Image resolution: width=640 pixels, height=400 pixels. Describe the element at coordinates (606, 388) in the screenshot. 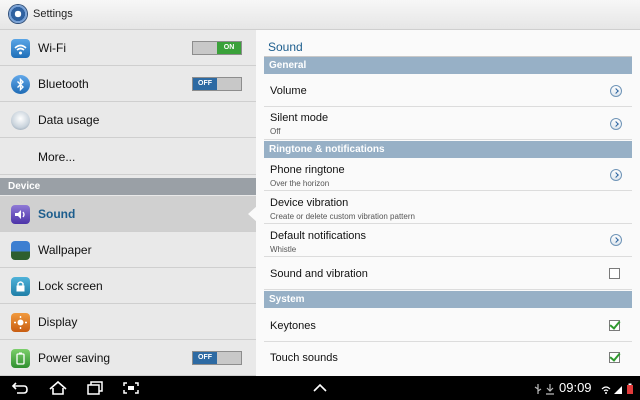

I see `wifi-signal-icon` at that location.